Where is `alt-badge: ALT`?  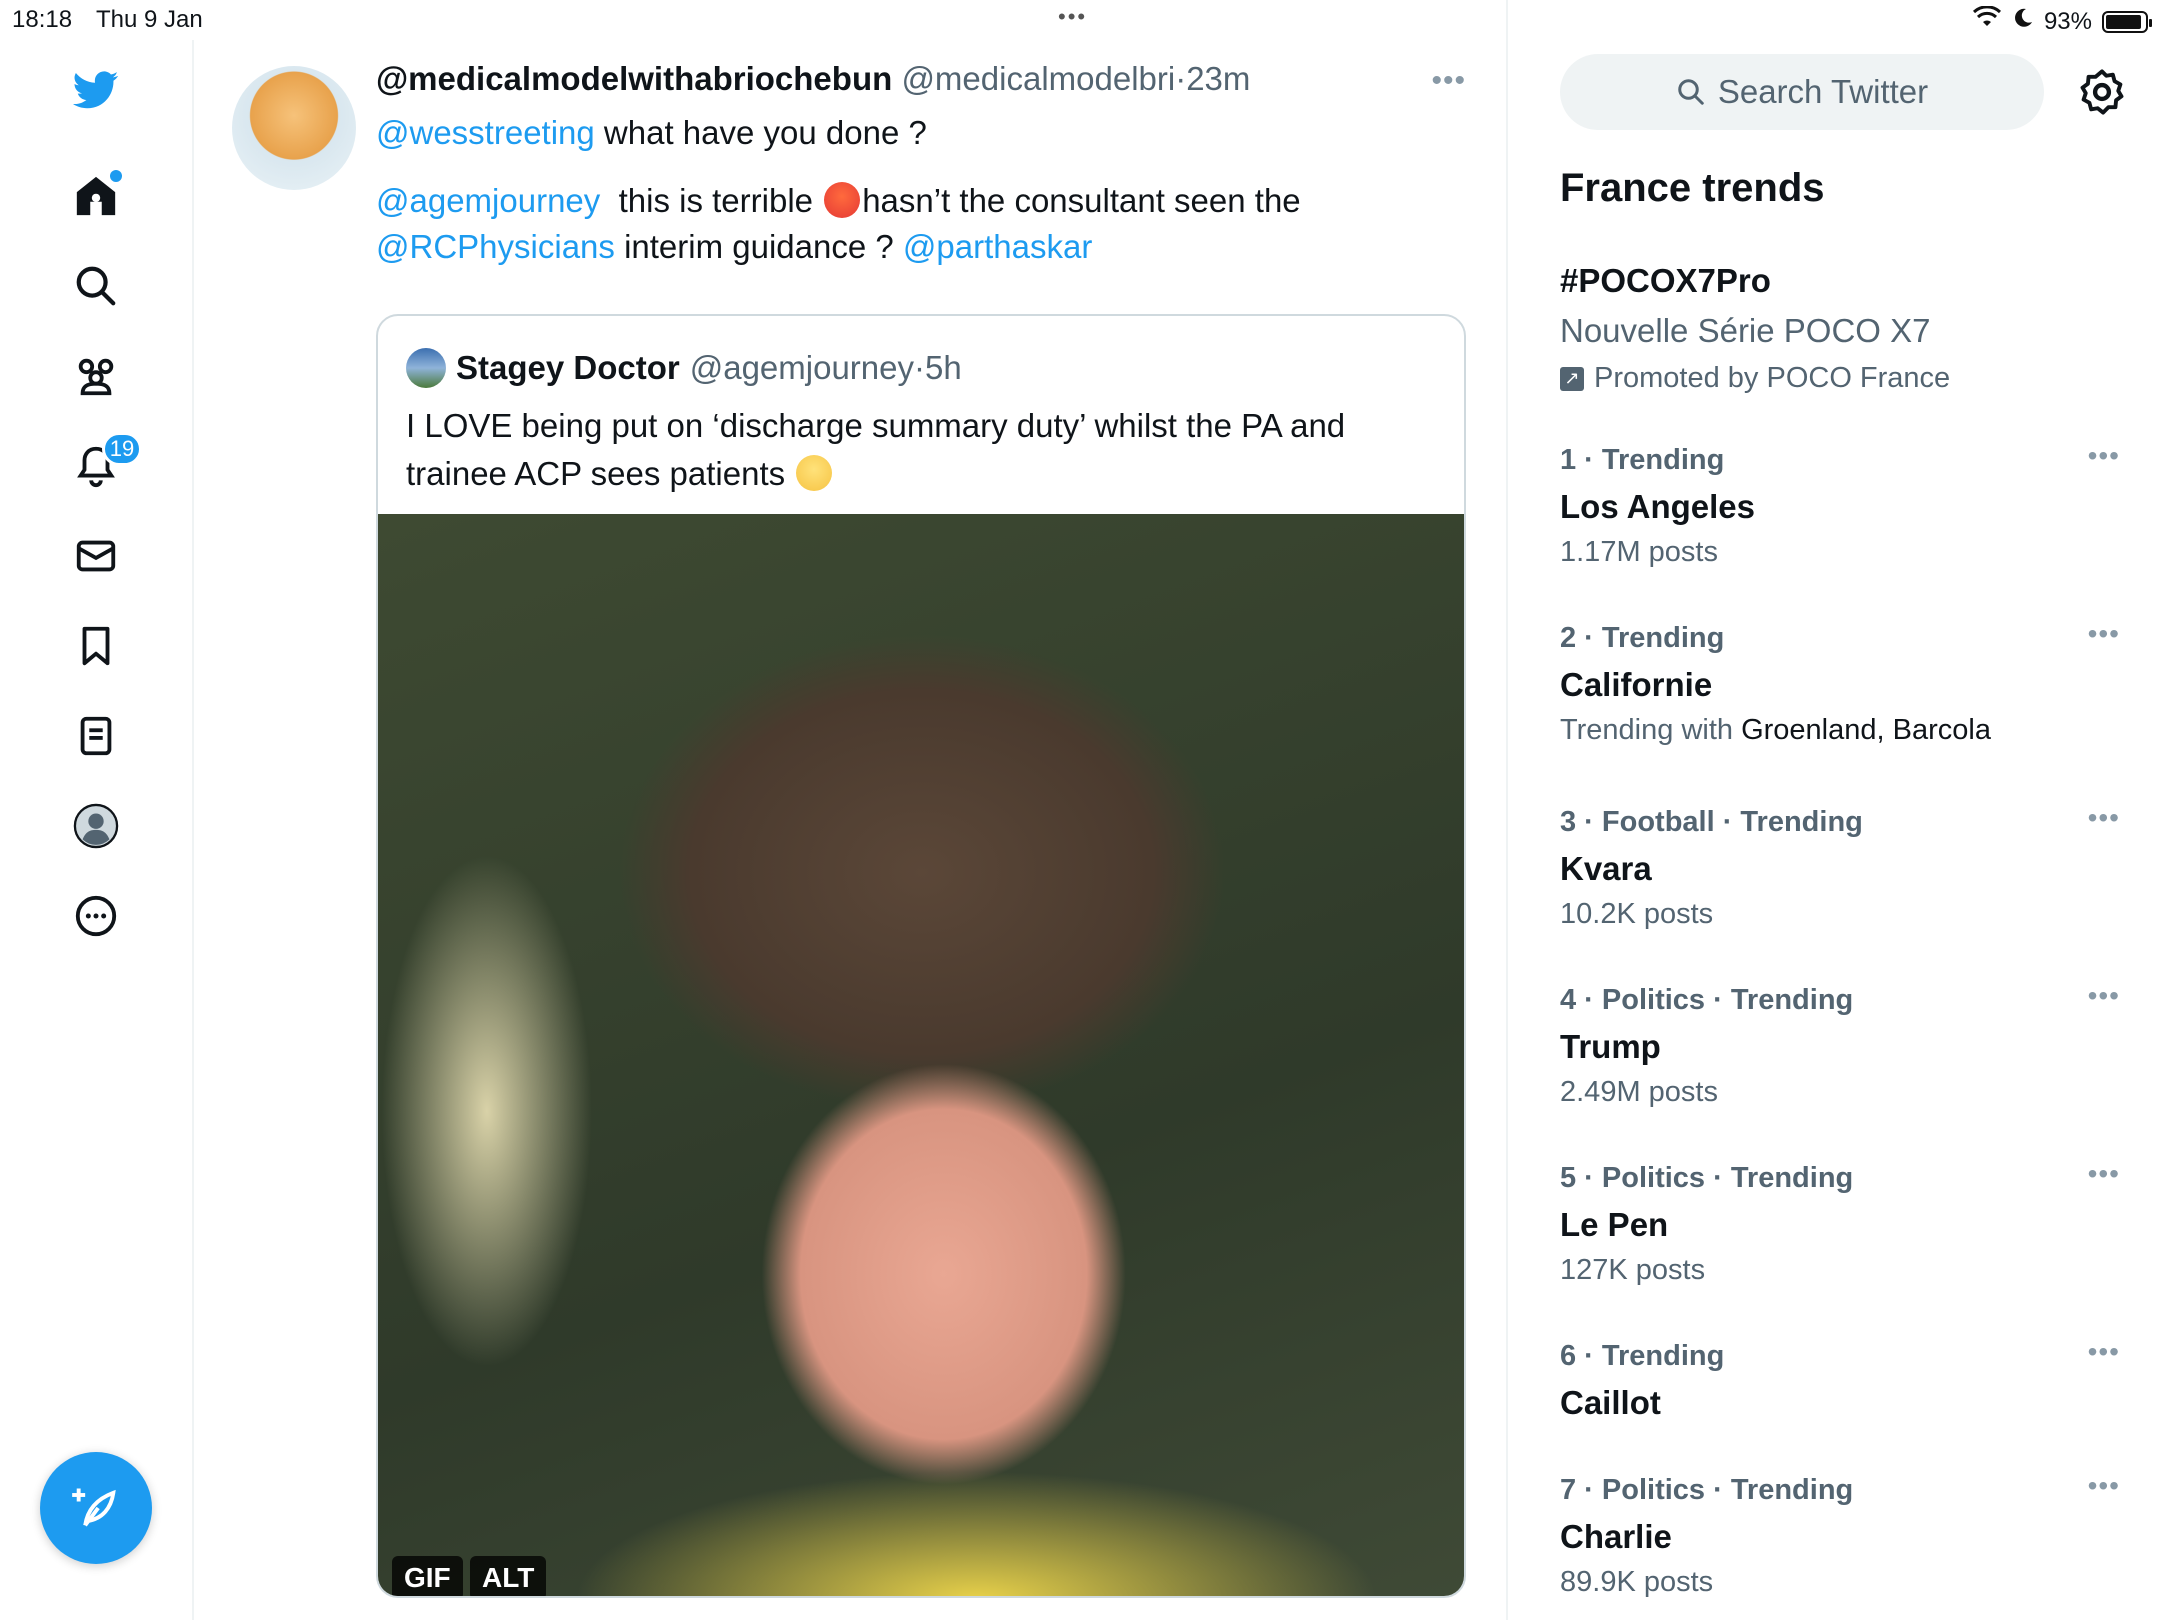
alt-badge: ALT is located at coordinates (508, 1576).